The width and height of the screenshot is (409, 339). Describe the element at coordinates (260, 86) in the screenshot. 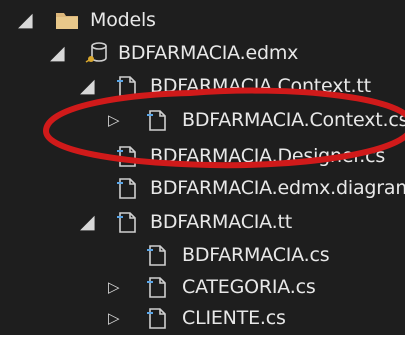

I see `tree-item-label: BDFARMACIA.Context.tt` at that location.